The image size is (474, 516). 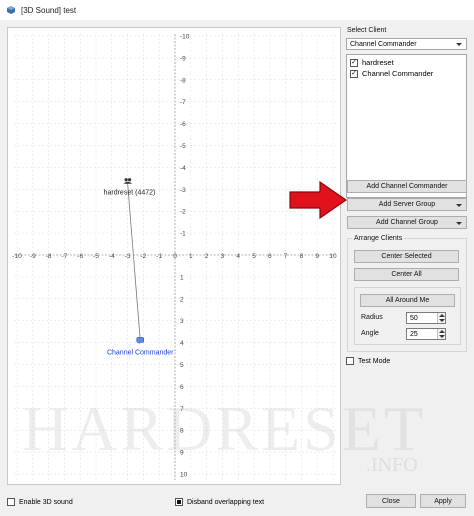 I want to click on test-mode-checkbox, so click(x=350, y=361).